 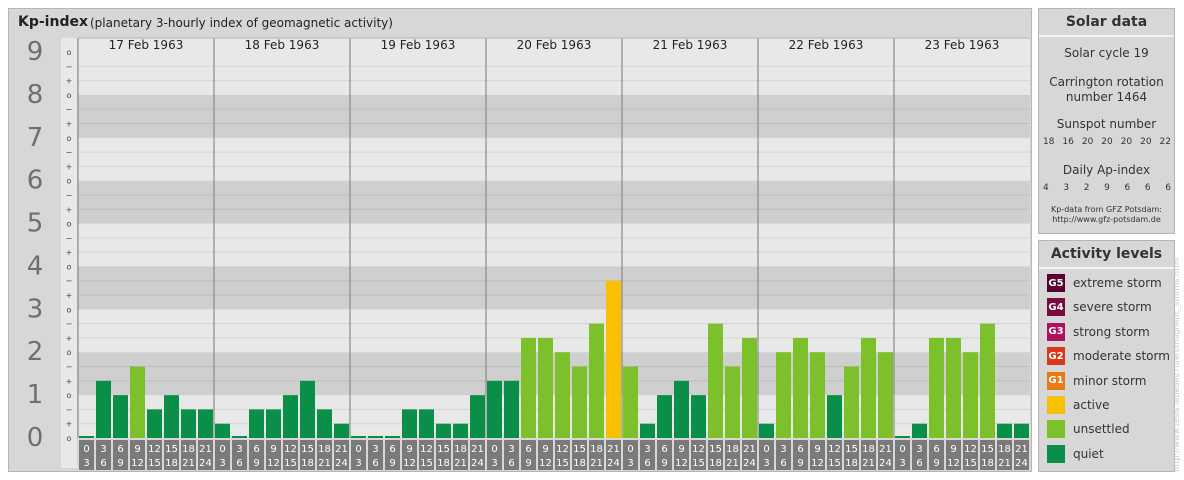 What do you see at coordinates (35, 395) in the screenshot?
I see `y-tick-label: 1` at bounding box center [35, 395].